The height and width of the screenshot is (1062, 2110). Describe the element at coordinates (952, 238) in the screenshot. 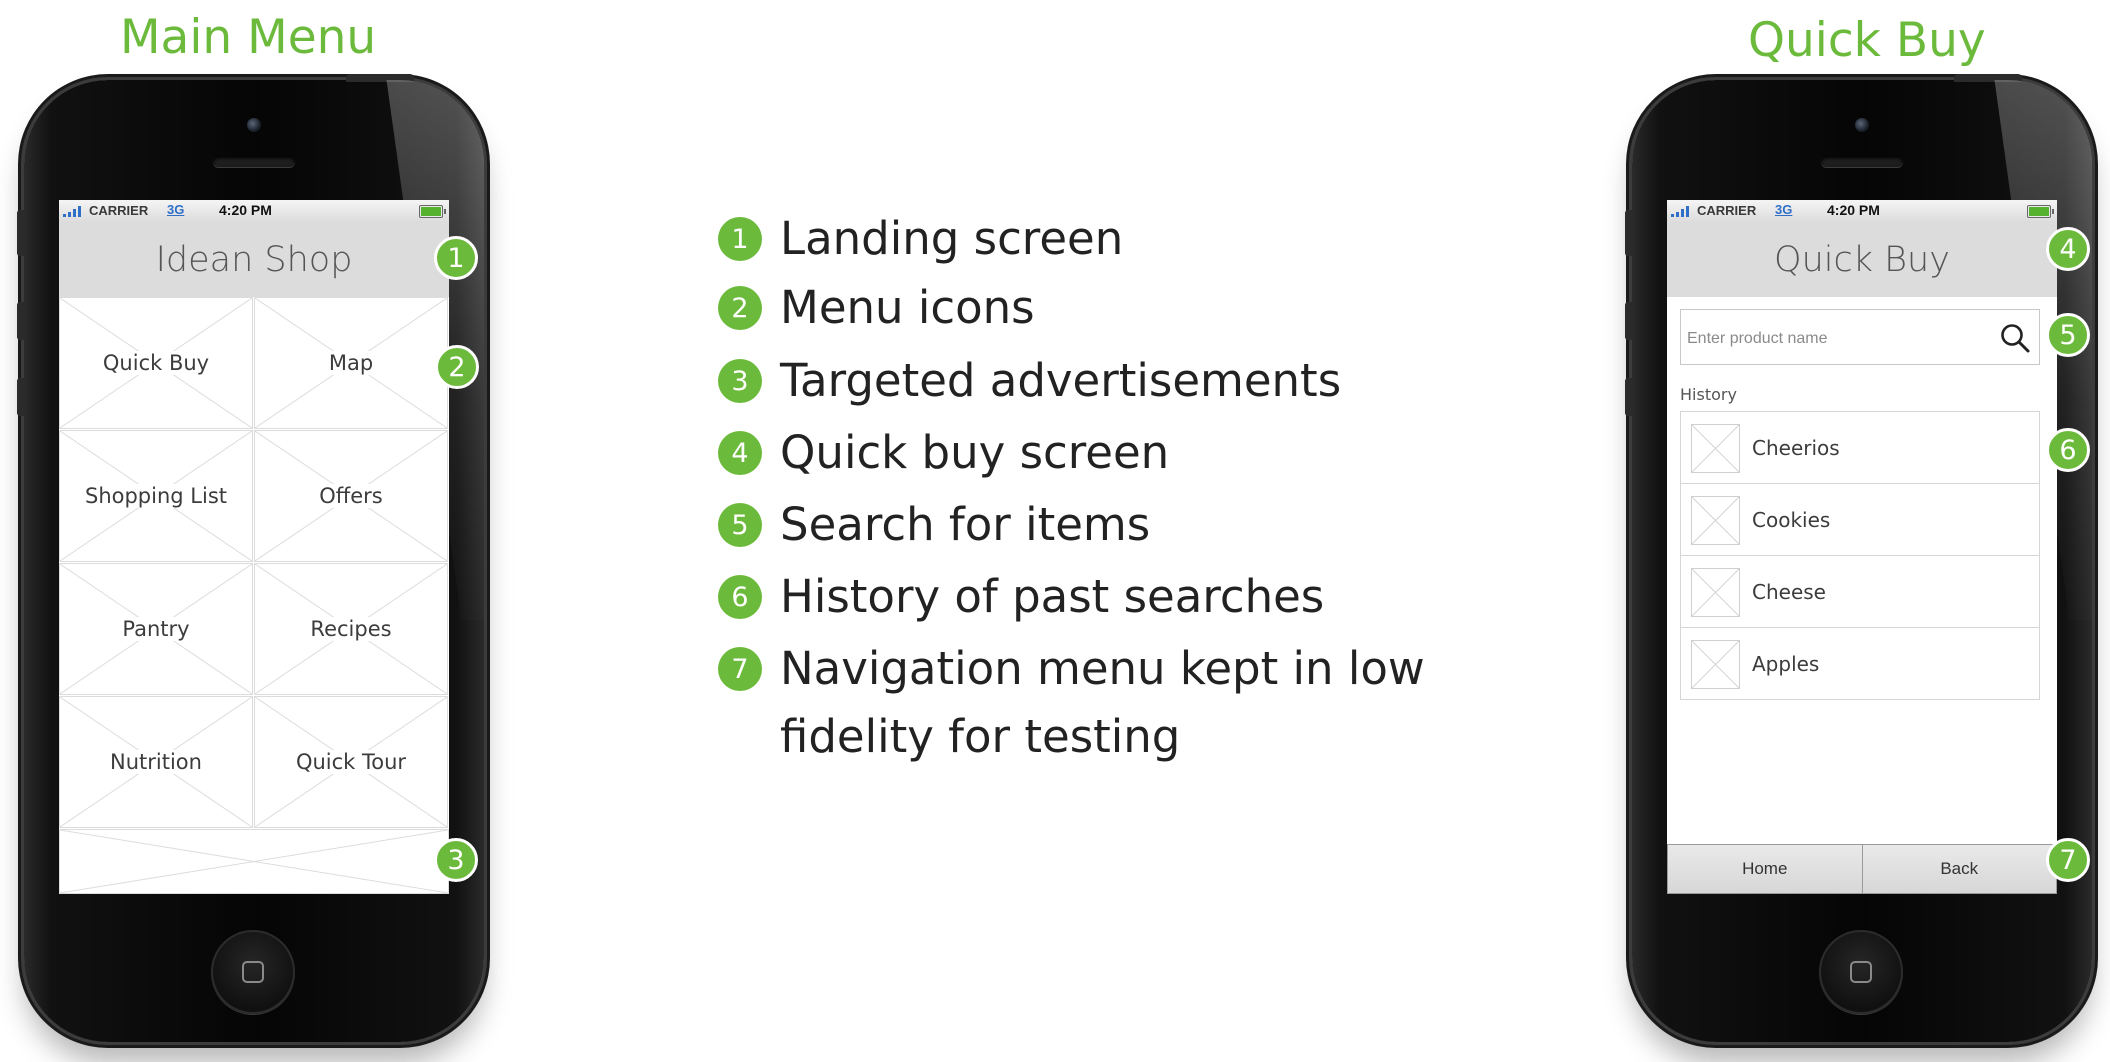

I see `legend-text: Landing screen` at that location.